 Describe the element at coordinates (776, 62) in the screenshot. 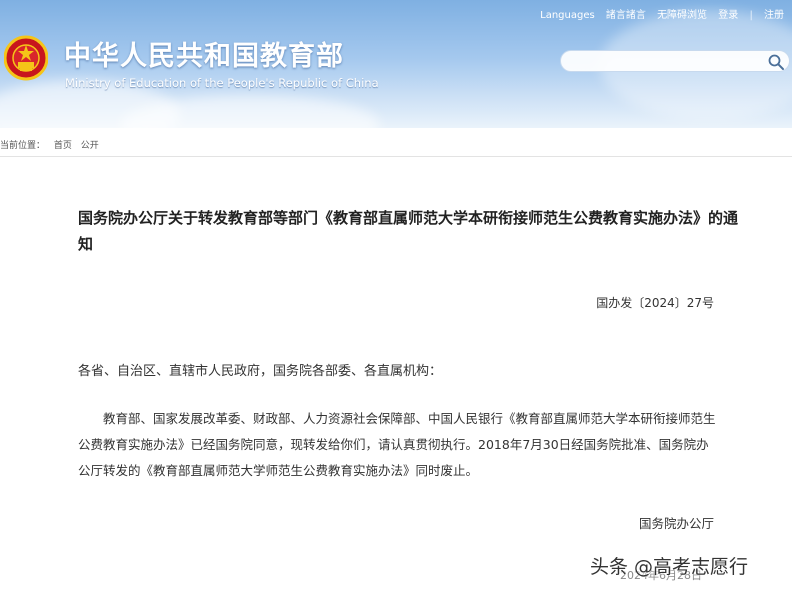

I see `search-icon` at that location.